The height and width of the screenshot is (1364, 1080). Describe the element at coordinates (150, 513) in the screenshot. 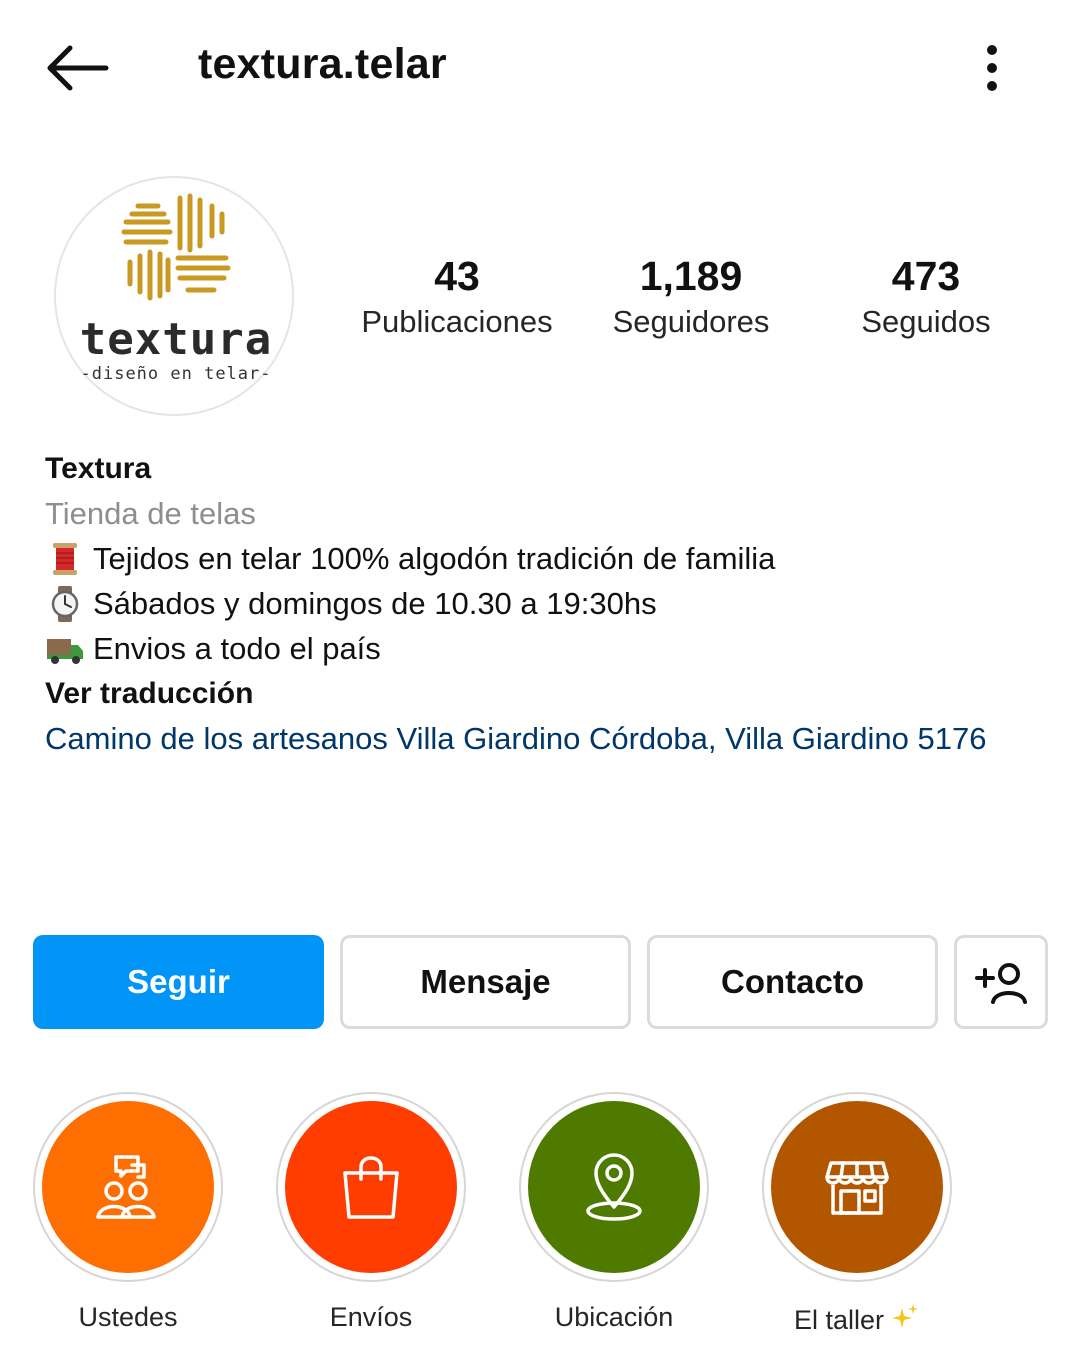

I see `business-category: Tienda de telas` at that location.